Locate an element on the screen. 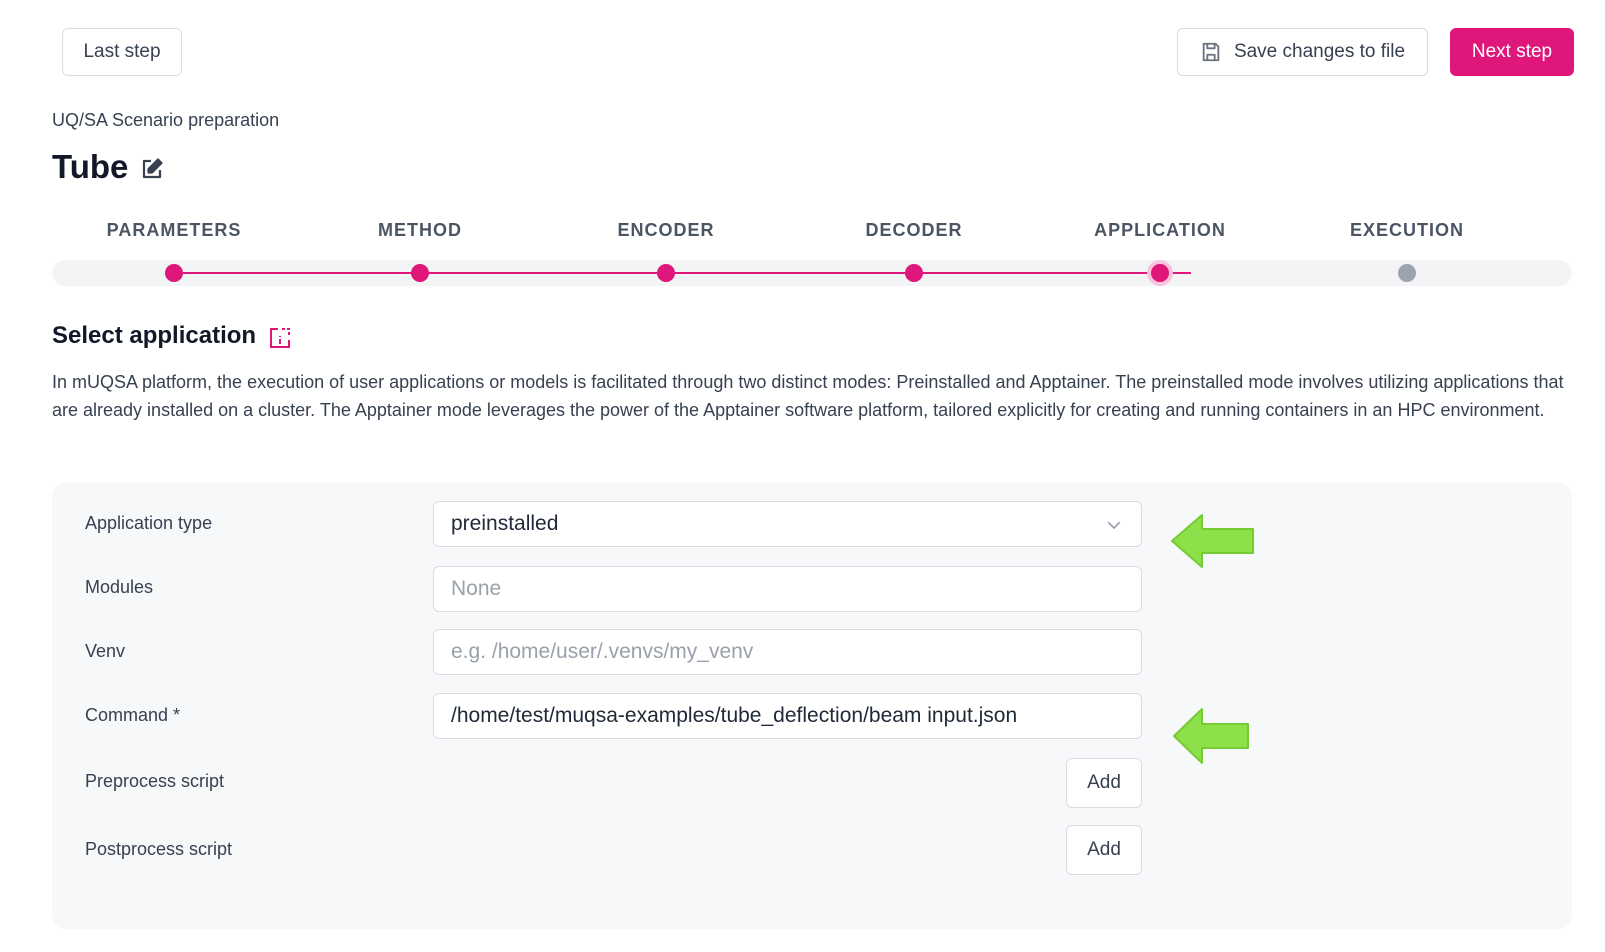 The height and width of the screenshot is (952, 1605). step-decoder: DECODER is located at coordinates (914, 251).